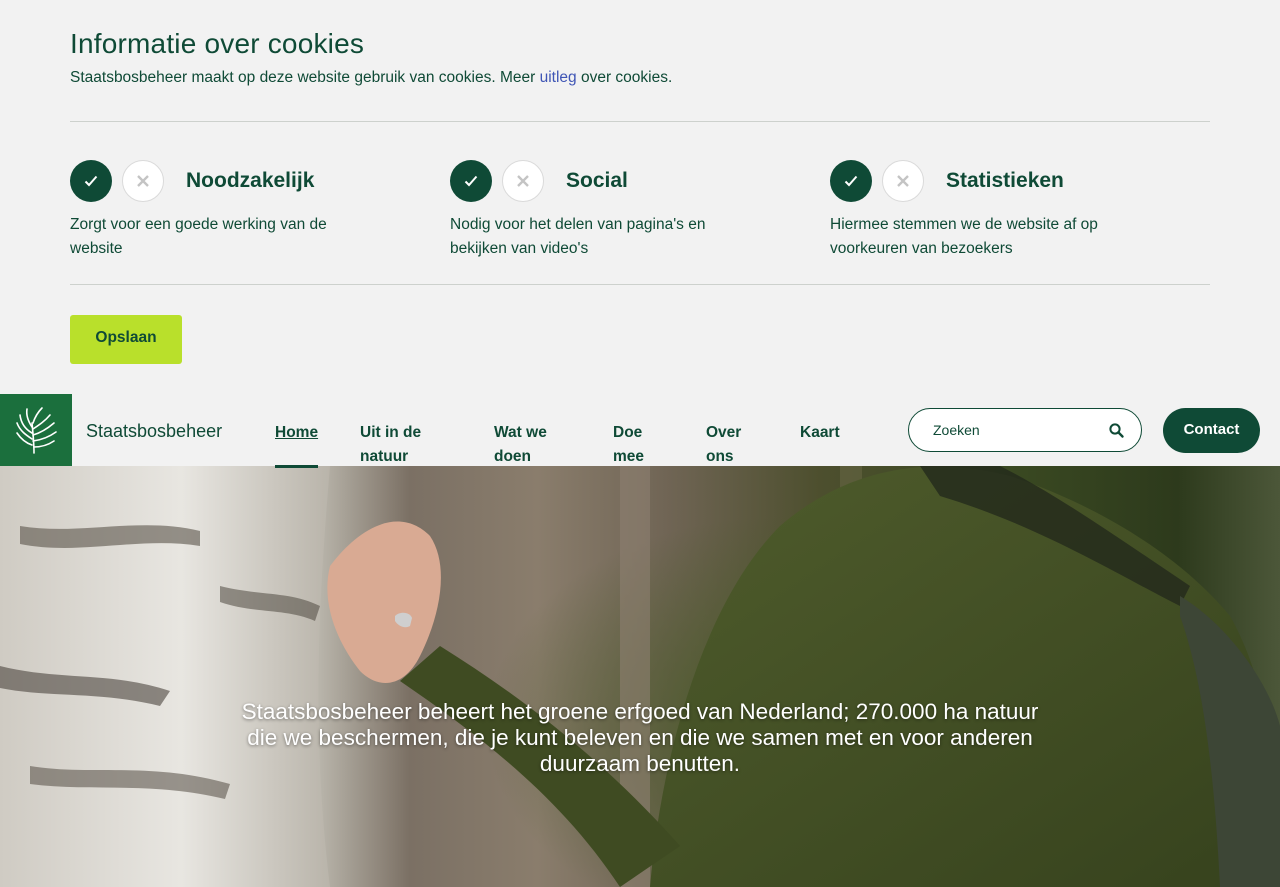 This screenshot has height=887, width=1280. Describe the element at coordinates (1117, 431) in the screenshot. I see `search-icon` at that location.